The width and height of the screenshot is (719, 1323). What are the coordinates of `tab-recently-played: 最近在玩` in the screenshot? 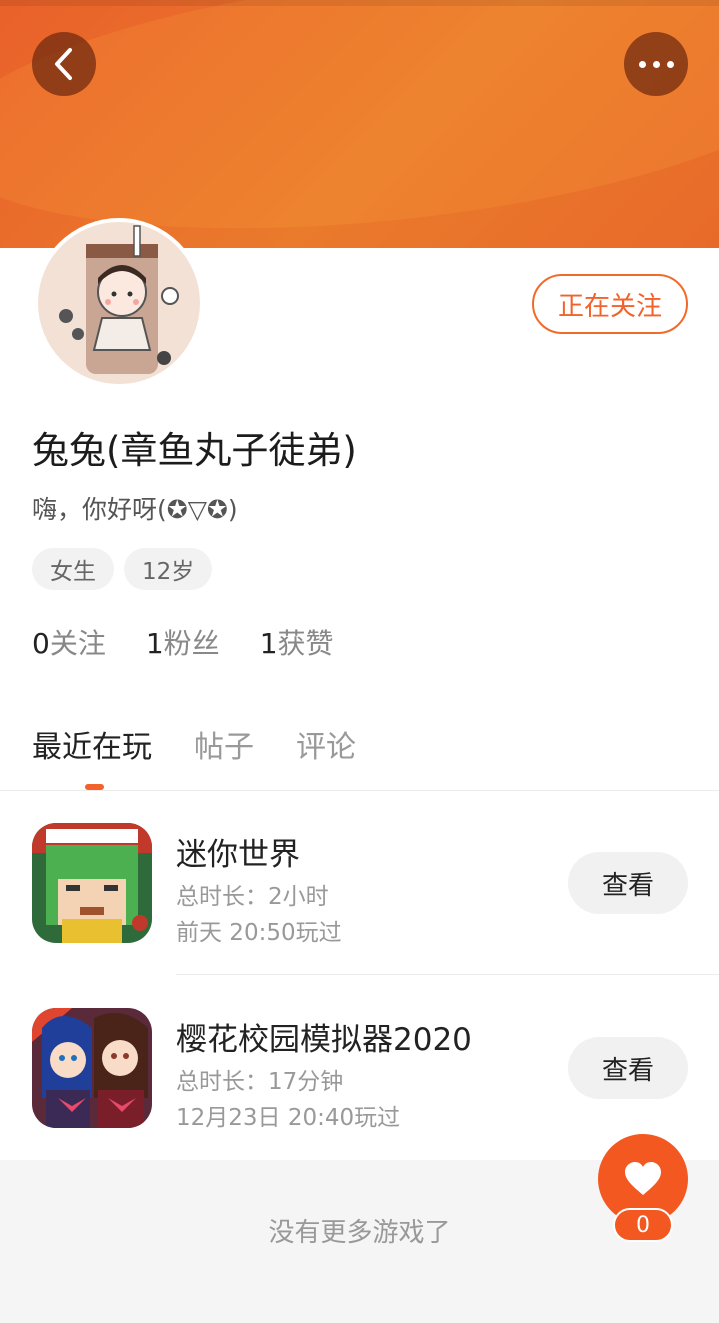 It's located at (92, 744).